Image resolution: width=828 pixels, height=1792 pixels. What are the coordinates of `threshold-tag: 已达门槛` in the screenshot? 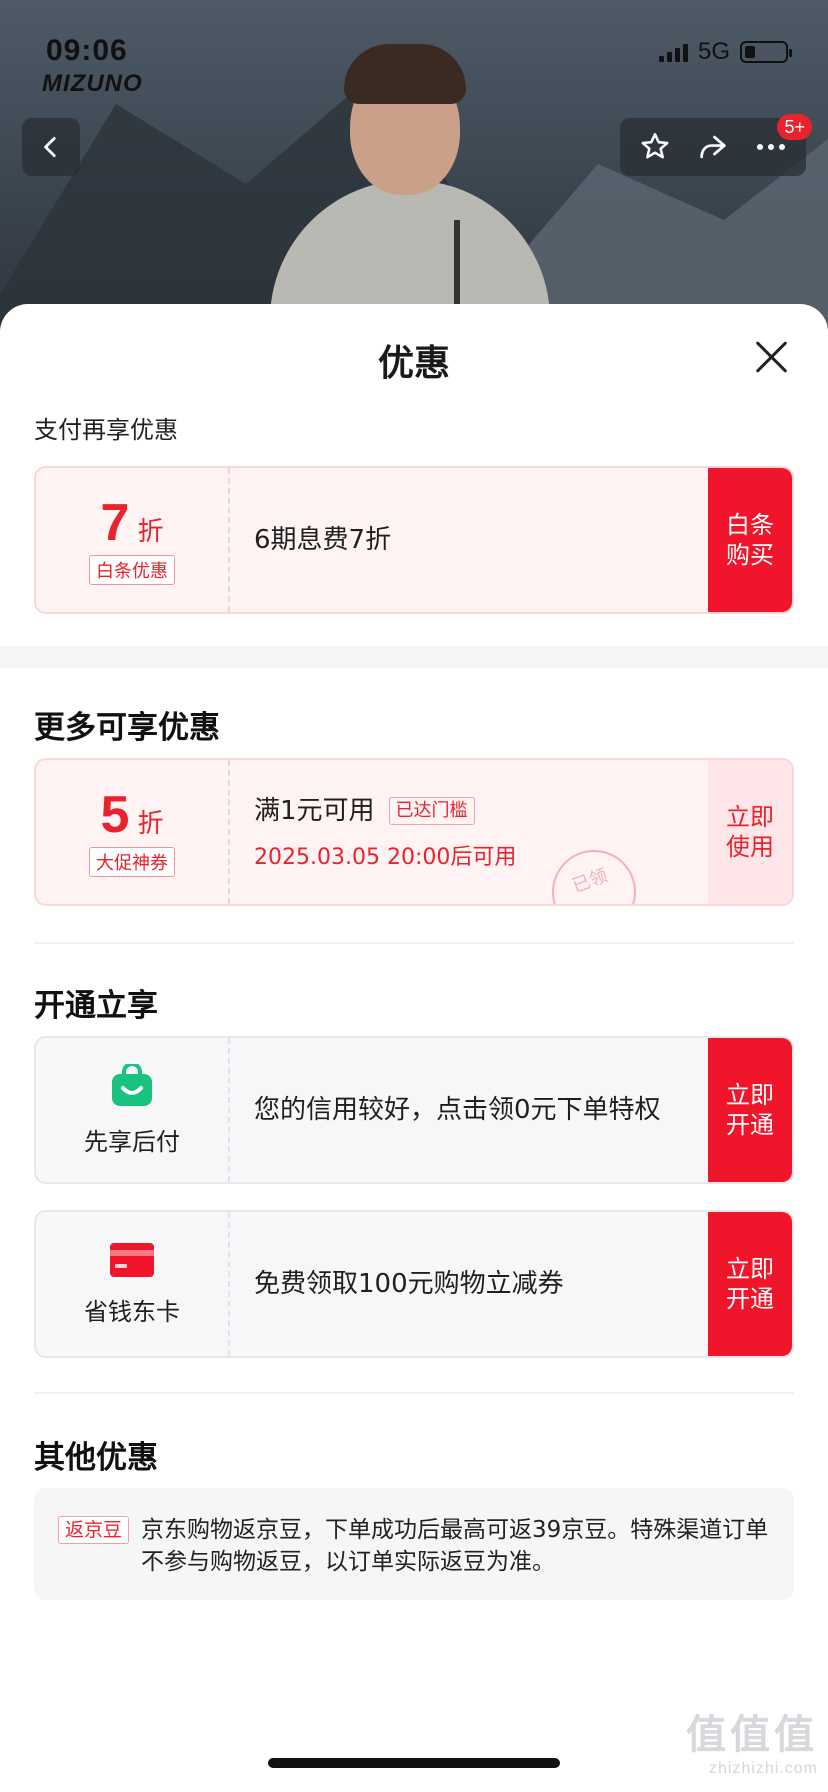 It's located at (431, 811).